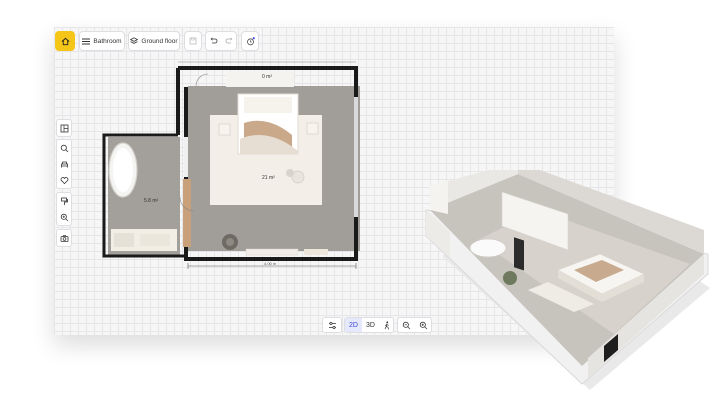 The width and height of the screenshot is (720, 403). Describe the element at coordinates (387, 325) in the screenshot. I see `walk-icon` at that location.